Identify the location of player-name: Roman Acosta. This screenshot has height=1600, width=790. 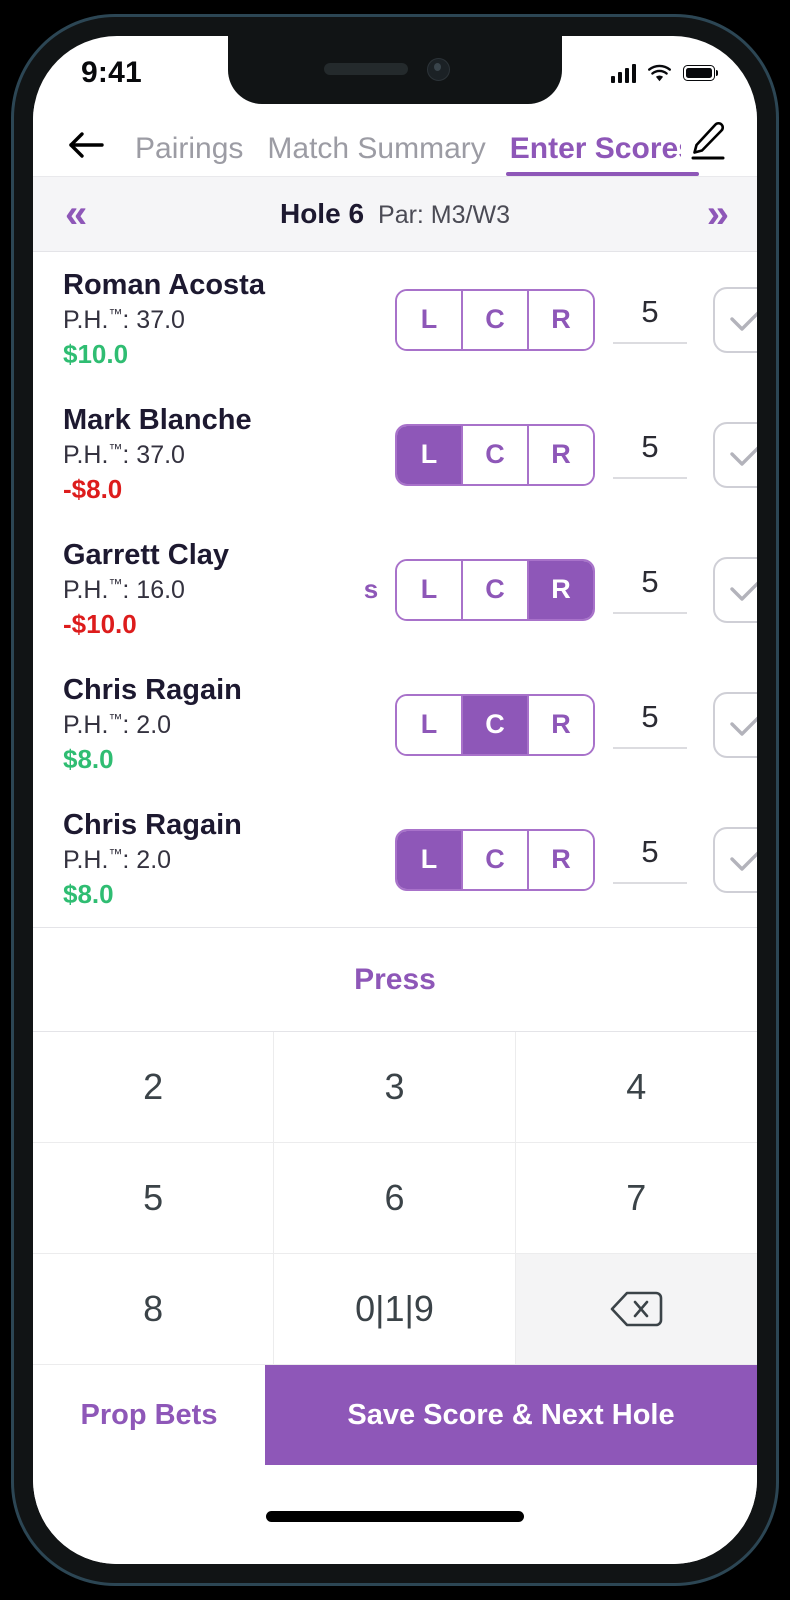
(164, 285).